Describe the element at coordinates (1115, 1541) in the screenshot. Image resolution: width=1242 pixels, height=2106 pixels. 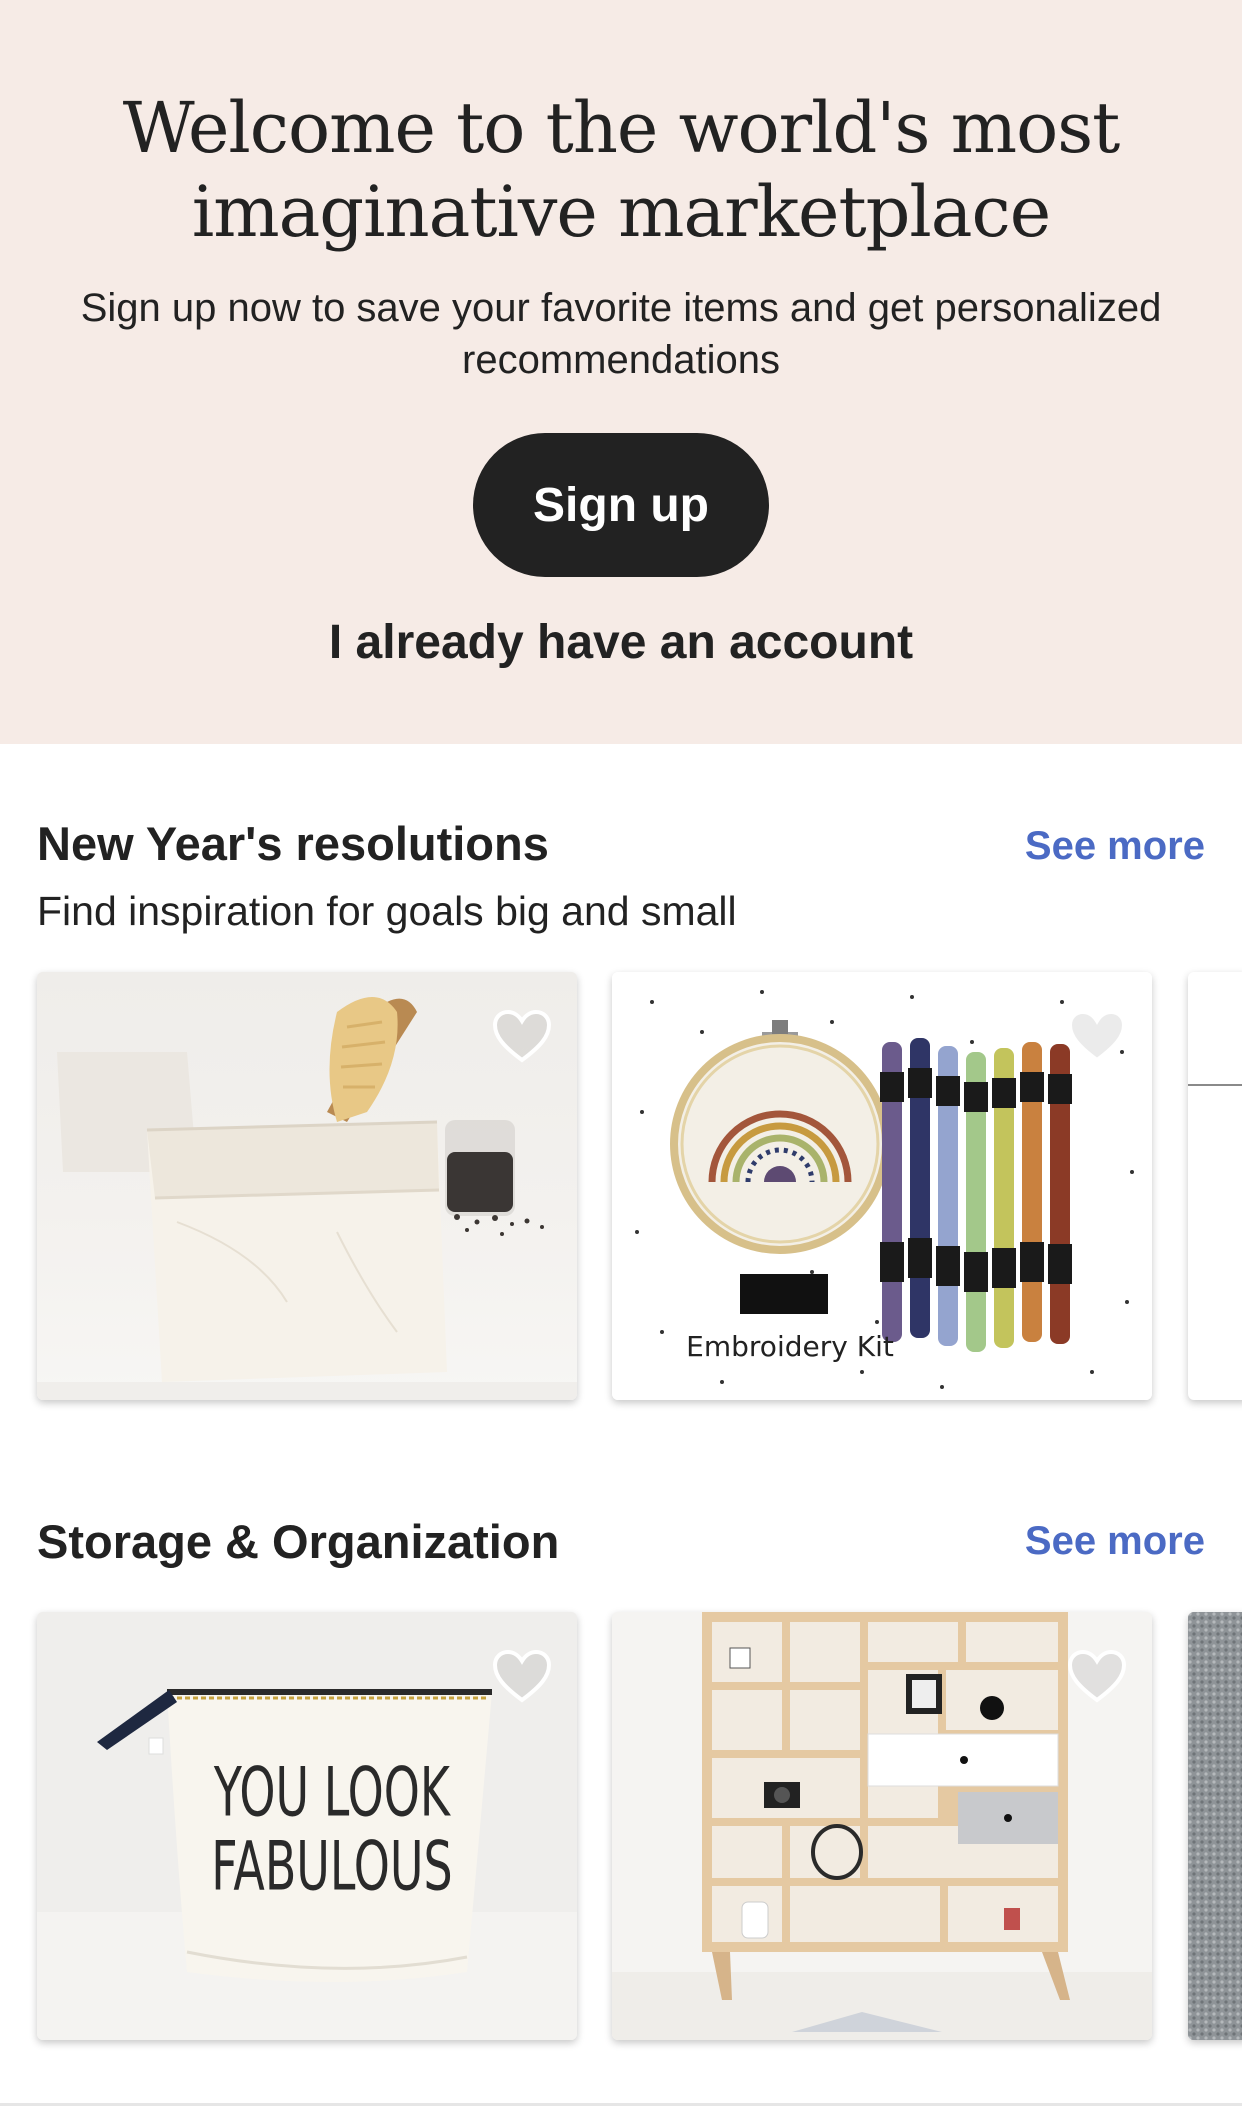
I see `see-more-storage-link: See more` at that location.